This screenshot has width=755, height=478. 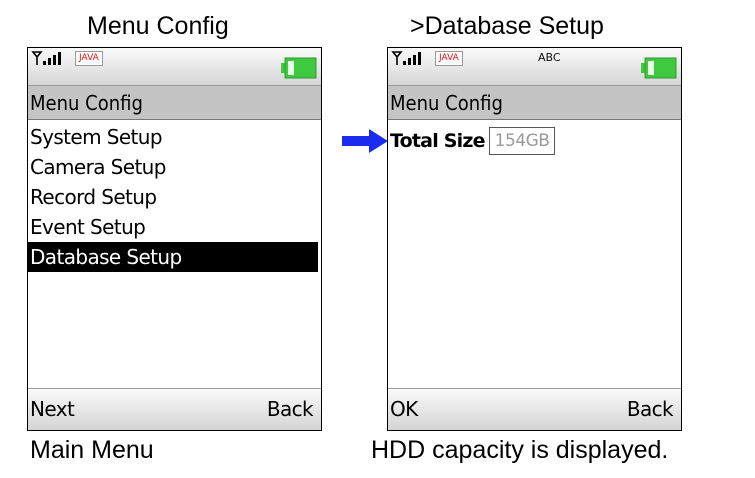 I want to click on total-size-row: Total Size 154GB, so click(x=473, y=141).